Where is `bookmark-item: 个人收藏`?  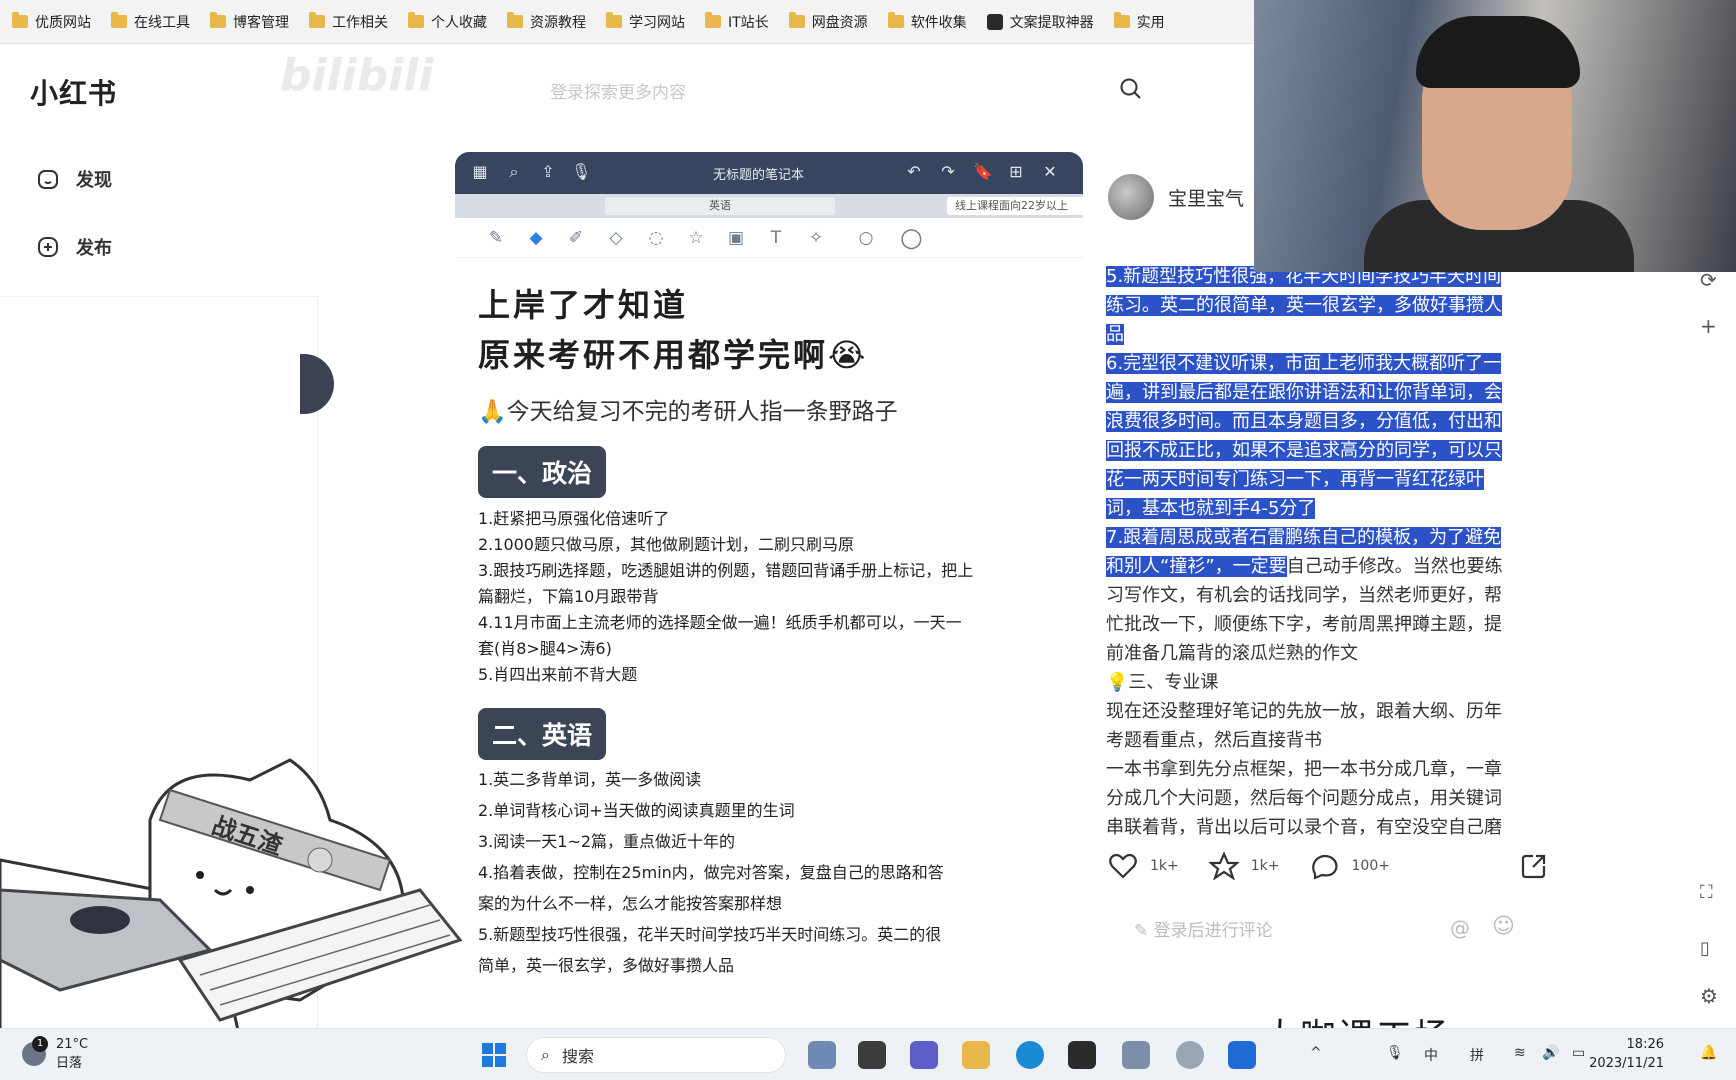 bookmark-item: 个人收藏 is located at coordinates (447, 22).